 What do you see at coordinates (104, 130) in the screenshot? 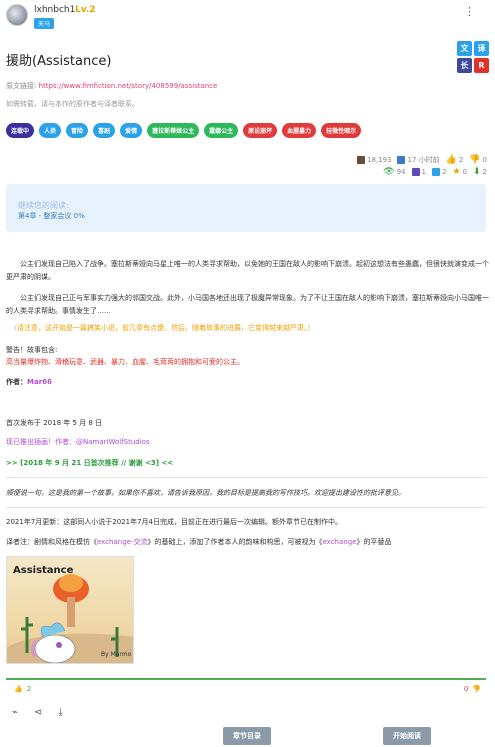
I see `tag-comedy: 喜剧` at bounding box center [104, 130].